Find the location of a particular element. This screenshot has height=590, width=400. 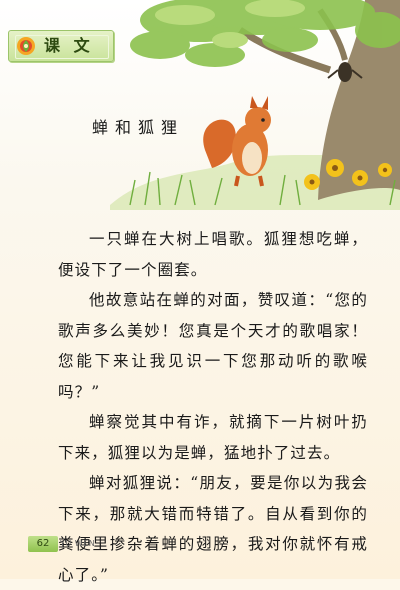

page-number: 62 is located at coordinates (43, 544).